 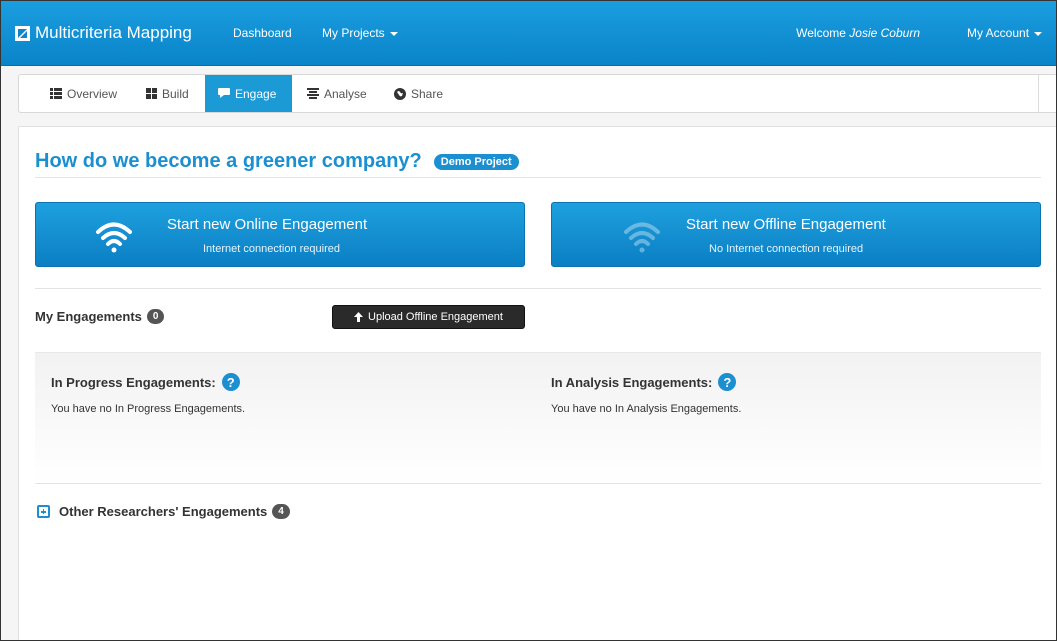 What do you see at coordinates (133, 382) in the screenshot?
I see `in-progress-title: In Progress Engagements:` at bounding box center [133, 382].